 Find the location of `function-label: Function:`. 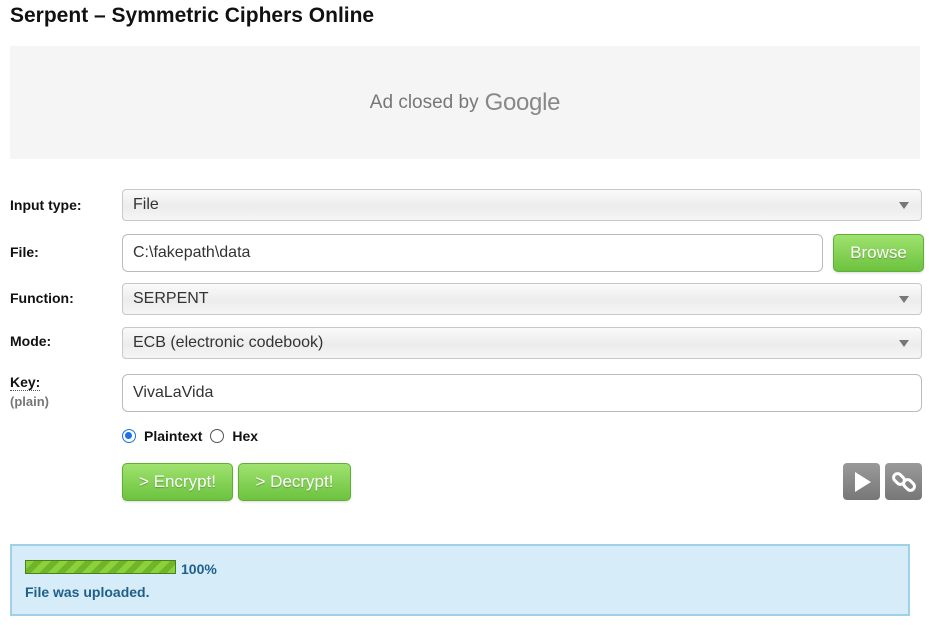

function-label: Function: is located at coordinates (42, 298).